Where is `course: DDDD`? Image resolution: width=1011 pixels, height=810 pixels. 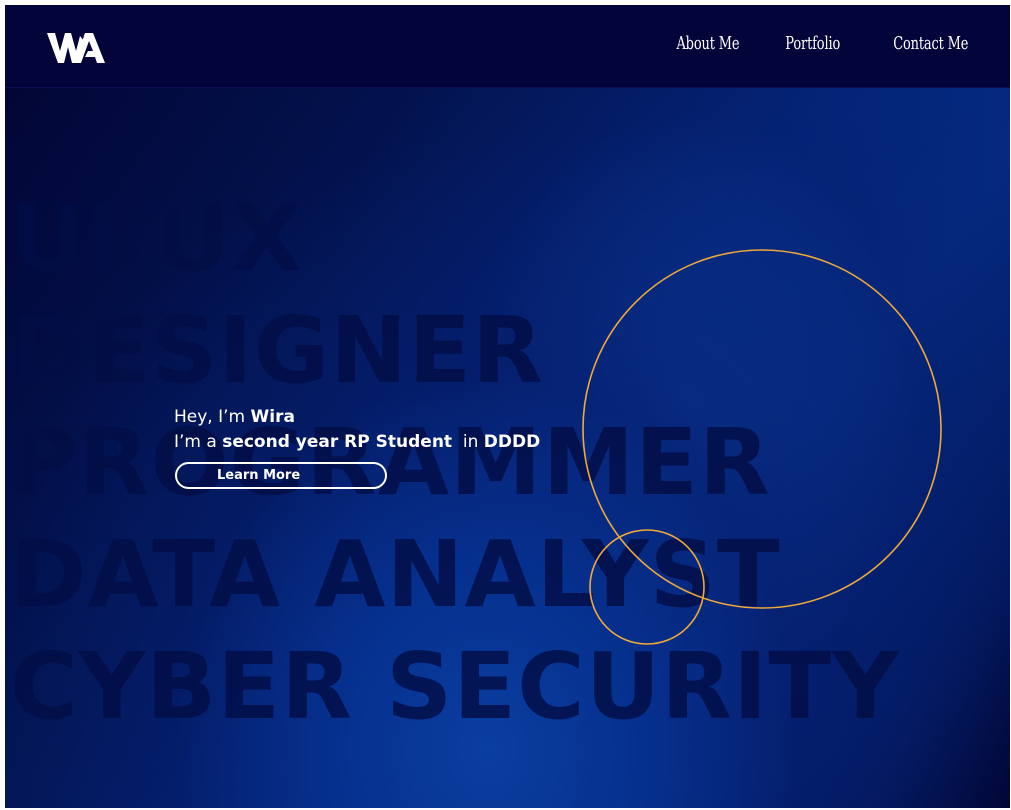
course: DDDD is located at coordinates (512, 442).